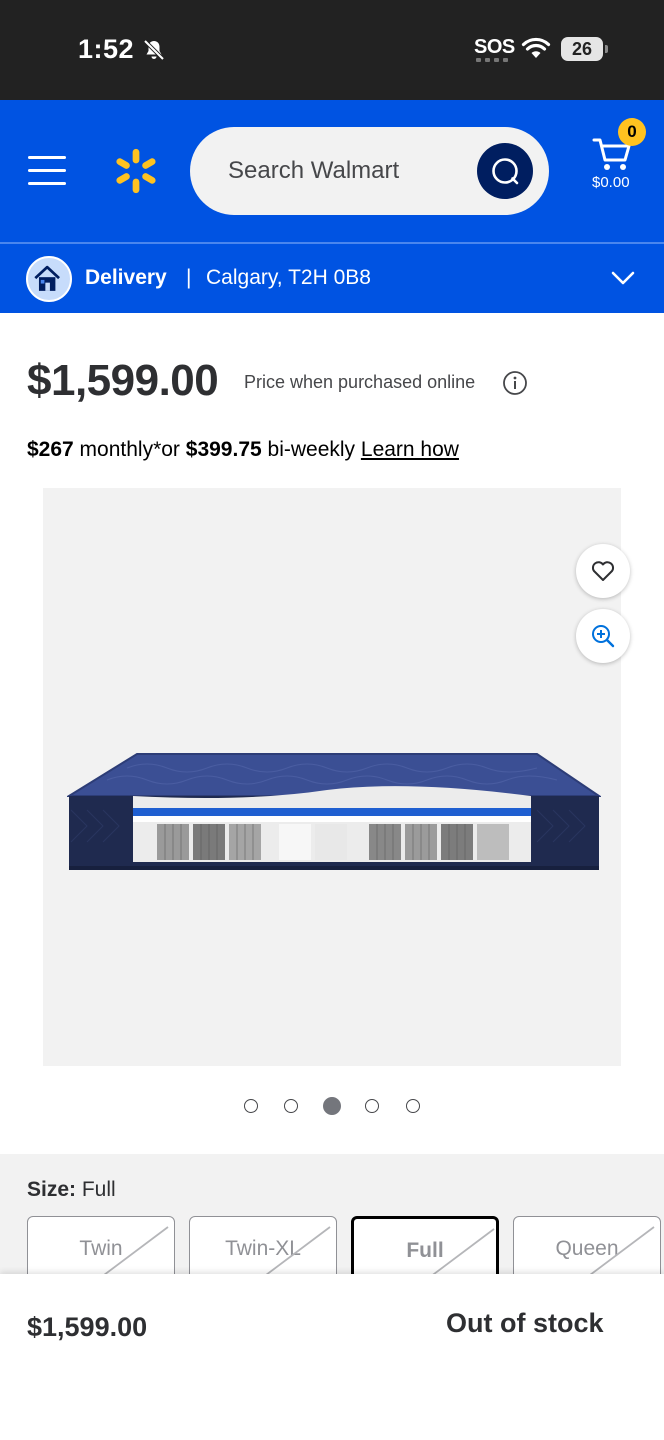  What do you see at coordinates (98, 1189) in the screenshot?
I see `selected-size: Full` at bounding box center [98, 1189].